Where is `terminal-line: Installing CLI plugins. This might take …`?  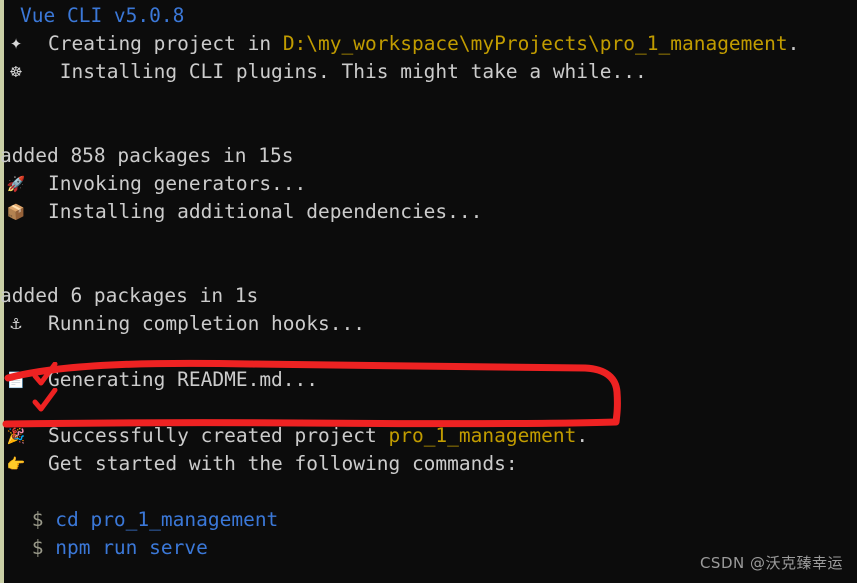 terminal-line: Installing CLI plugins. This might take … is located at coordinates (347, 72).